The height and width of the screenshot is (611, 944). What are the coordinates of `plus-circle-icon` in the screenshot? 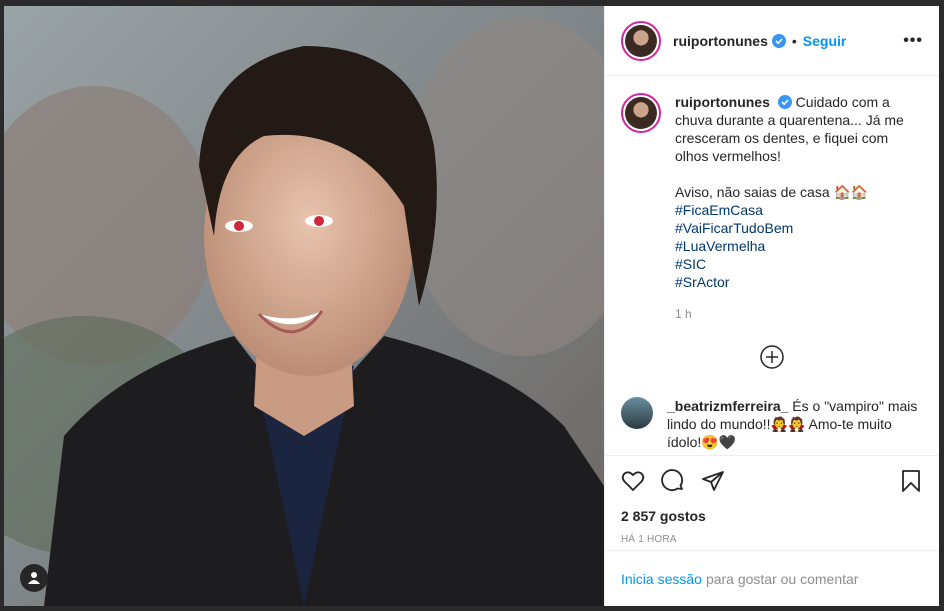 It's located at (772, 357).